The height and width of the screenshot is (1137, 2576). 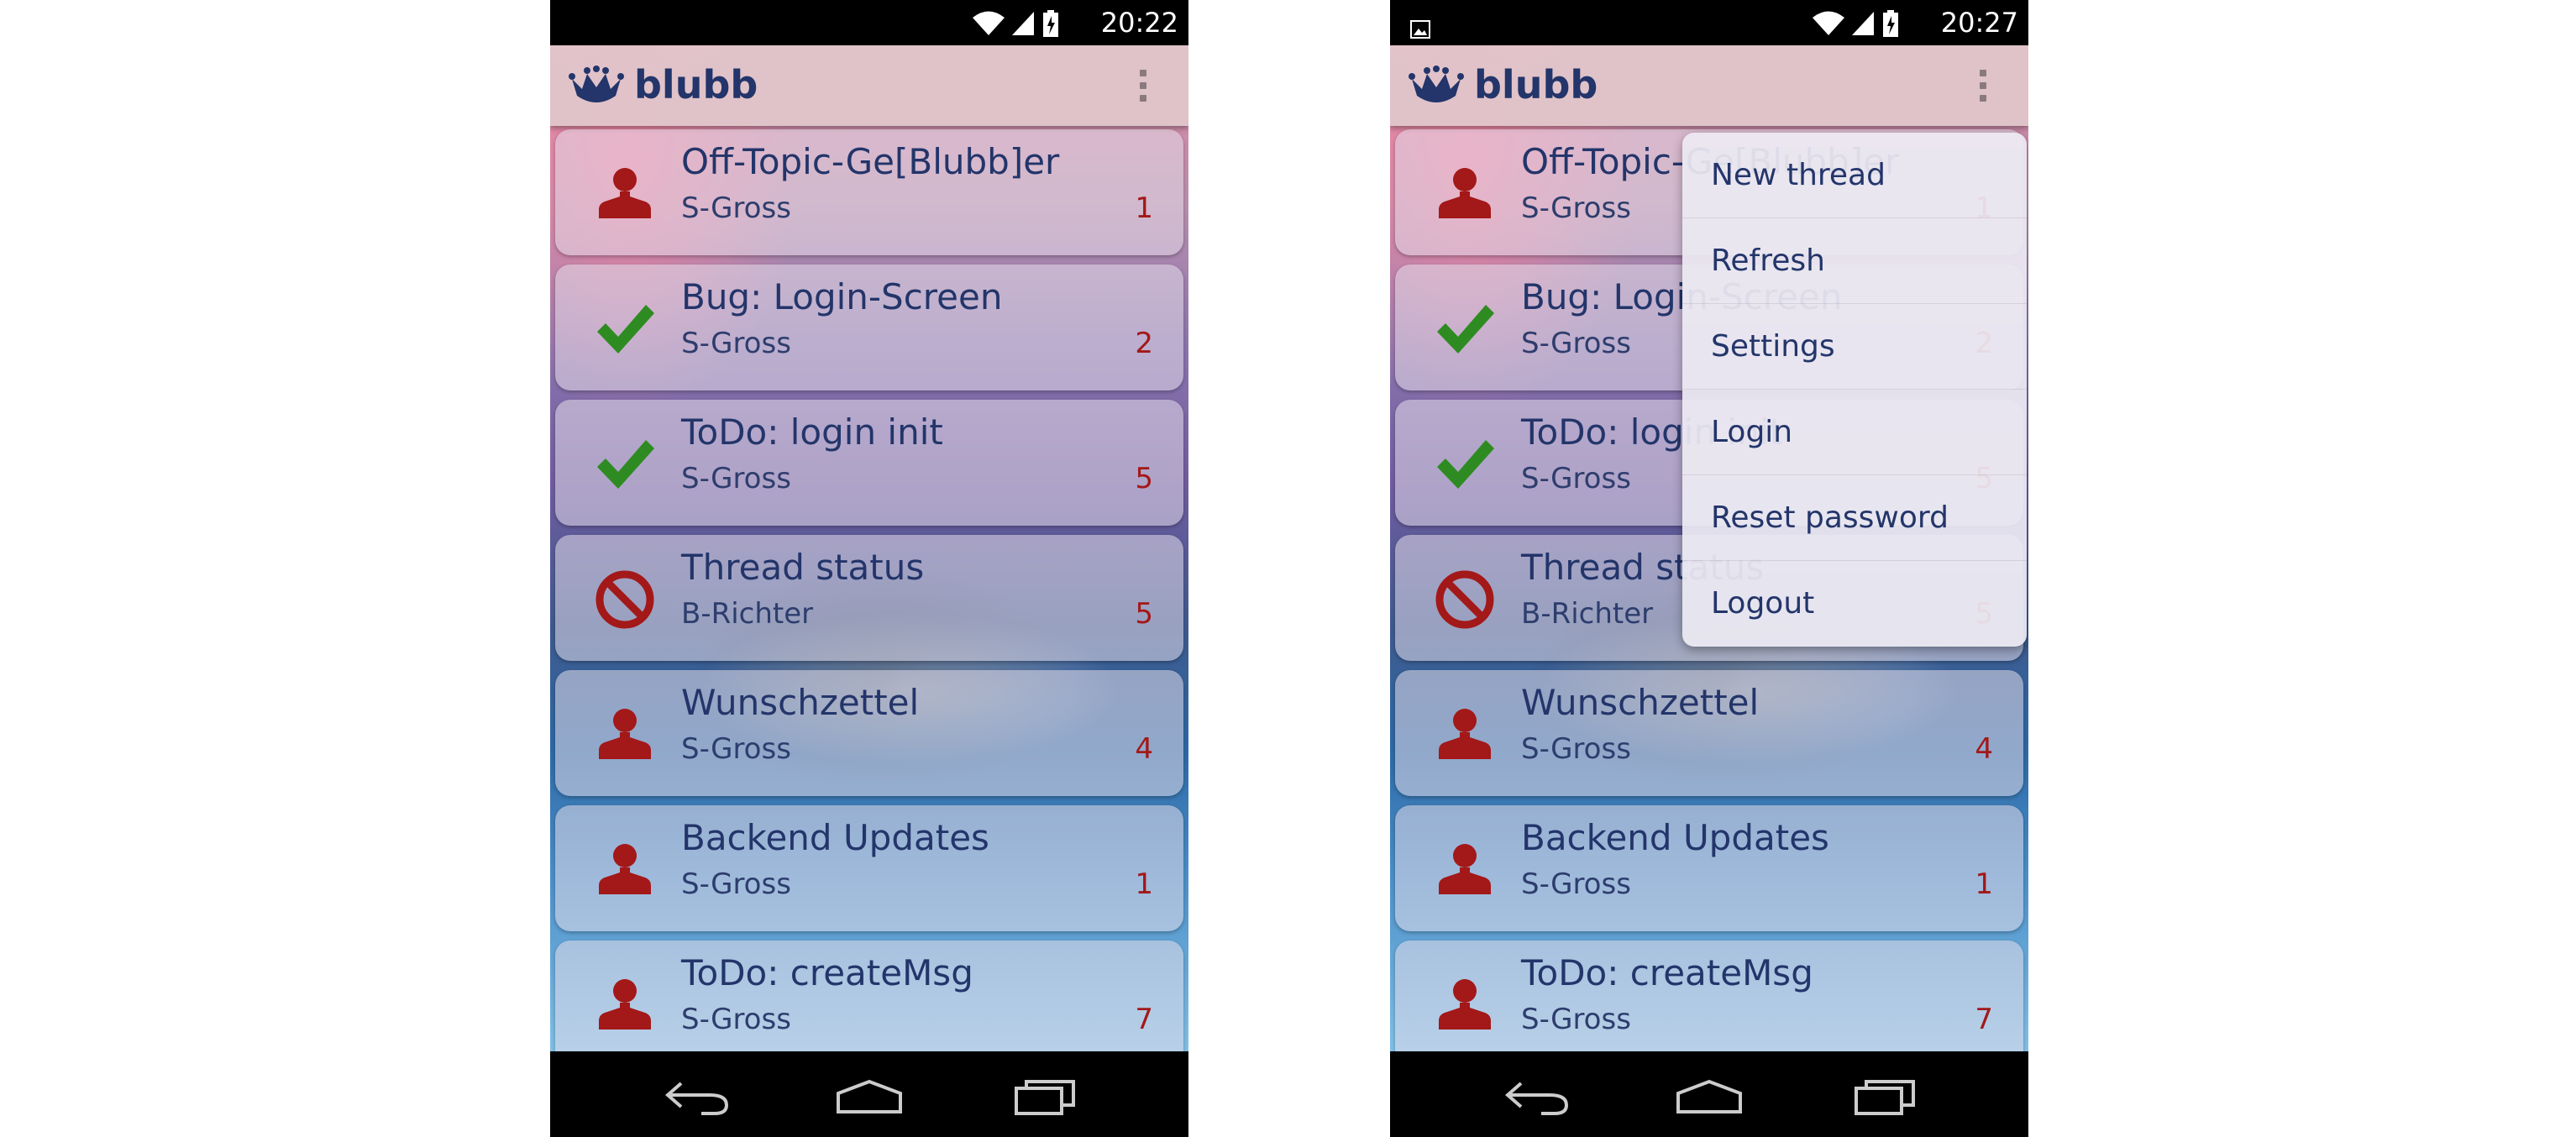 I want to click on thread-title: Thread status, so click(x=803, y=567).